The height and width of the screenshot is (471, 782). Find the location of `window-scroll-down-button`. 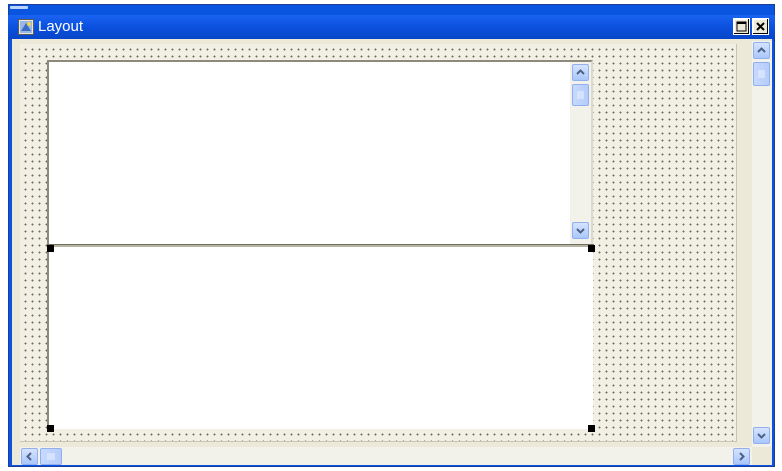

window-scroll-down-button is located at coordinates (761, 435).